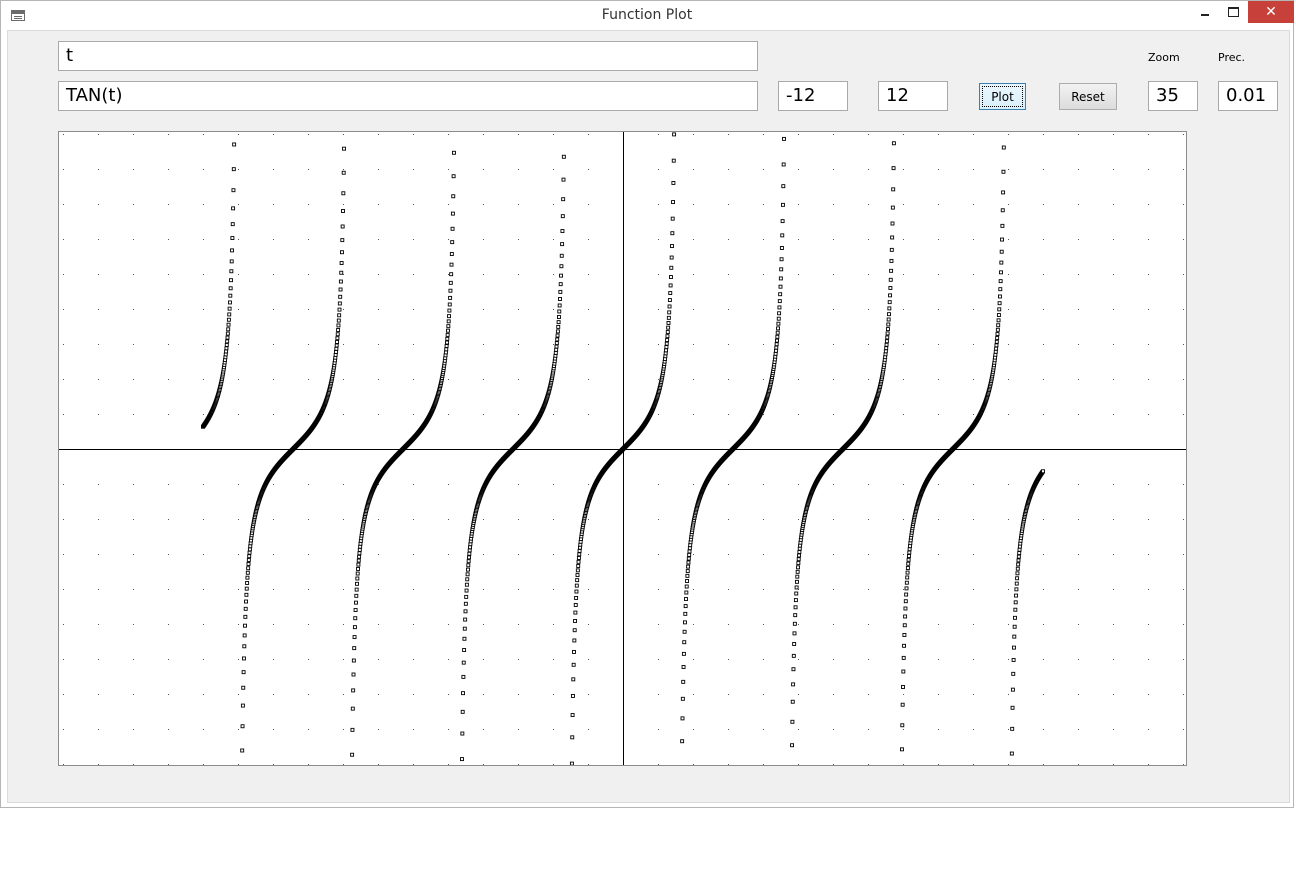 The image size is (1296, 869). I want to click on zoom-input: 35, so click(1173, 96).